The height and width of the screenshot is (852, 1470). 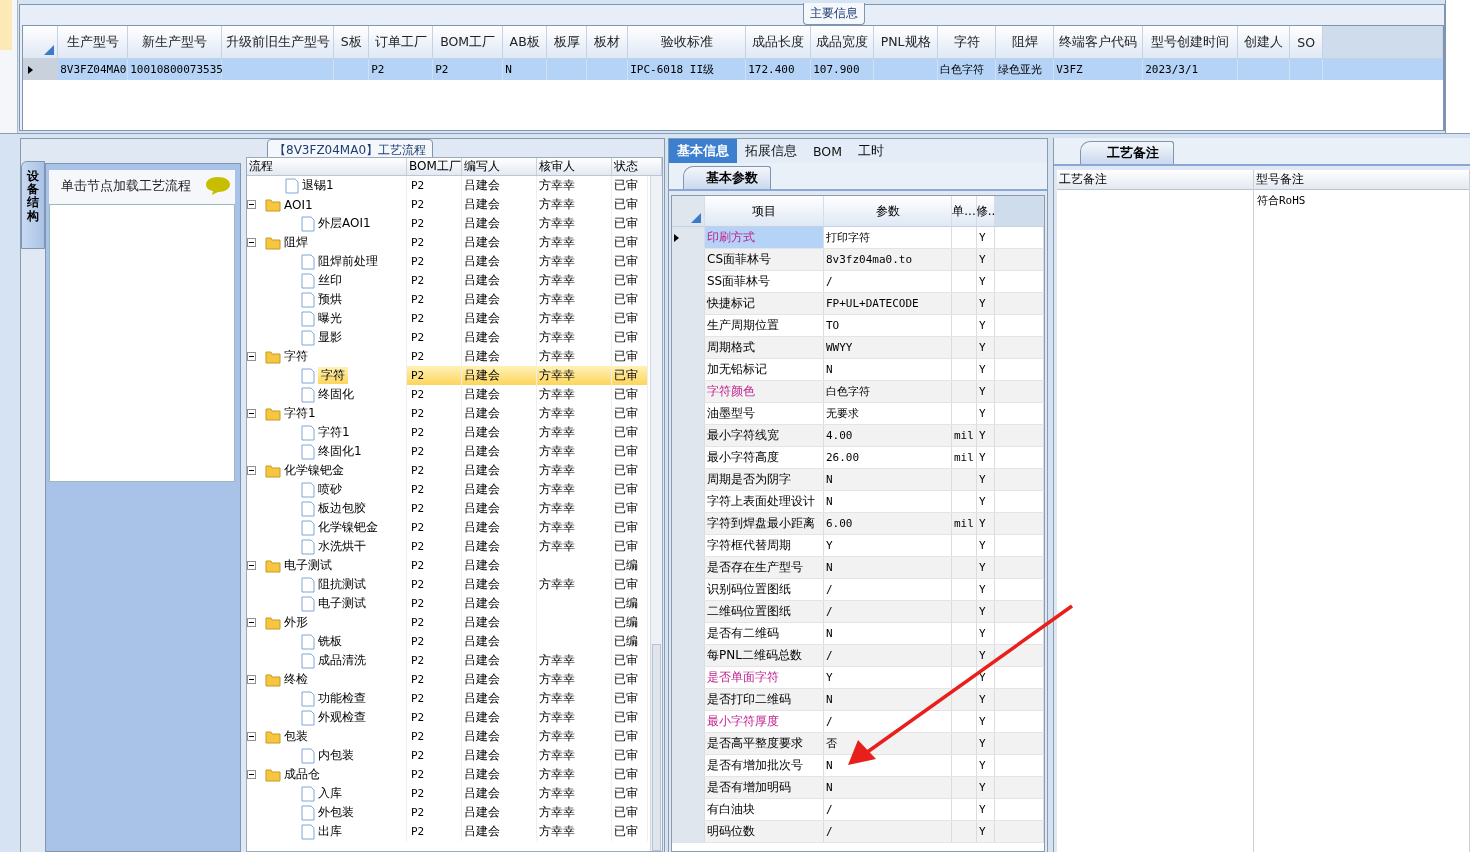 What do you see at coordinates (448, 622) in the screenshot?
I see `tree-row: 外形 P2 吕建会 已编` at bounding box center [448, 622].